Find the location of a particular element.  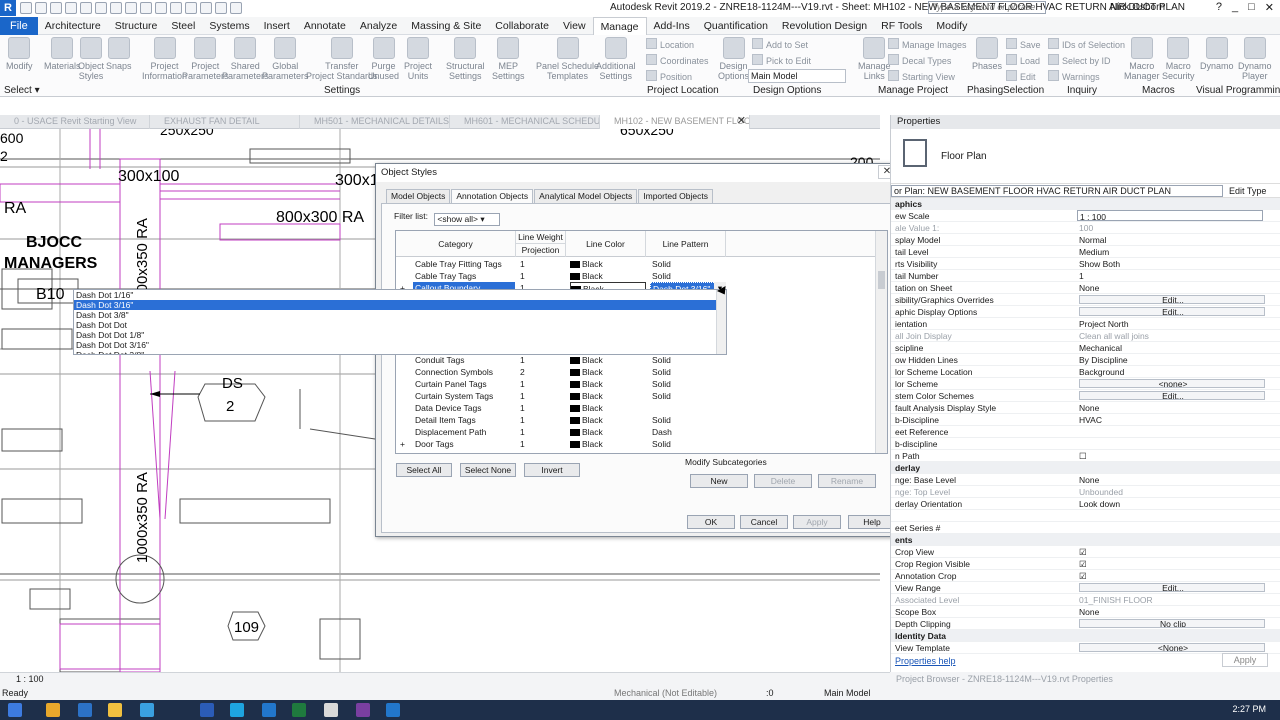

filter-select: <show all> ▾ is located at coordinates (467, 219).